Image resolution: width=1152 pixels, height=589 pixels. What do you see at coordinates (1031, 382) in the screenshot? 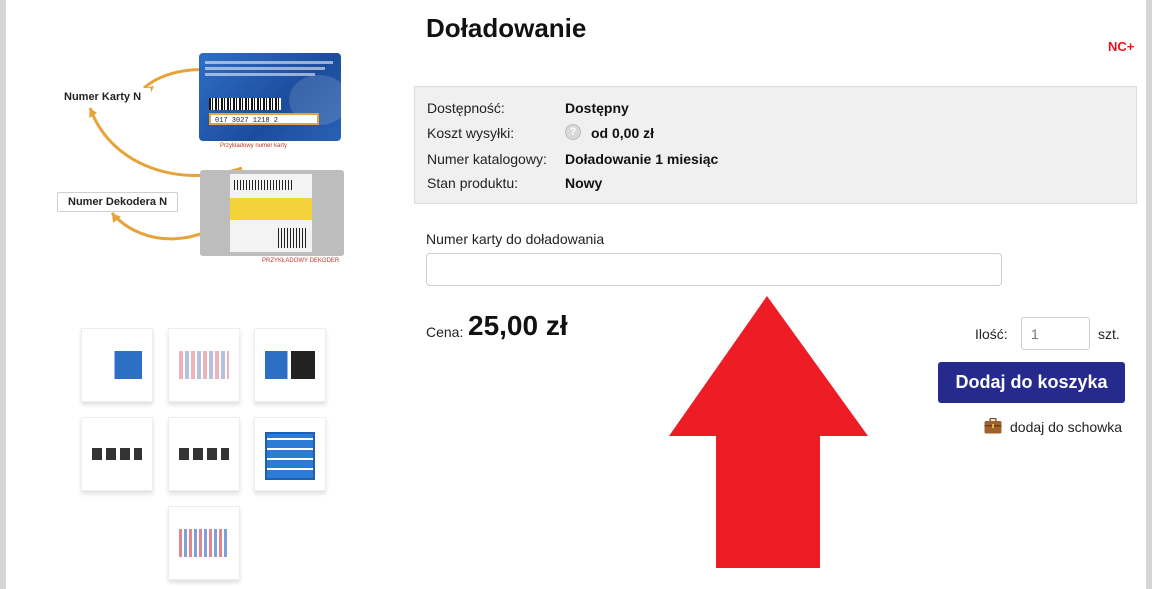
I see `add-to-cart-button: Dodaj do koszyka` at bounding box center [1031, 382].